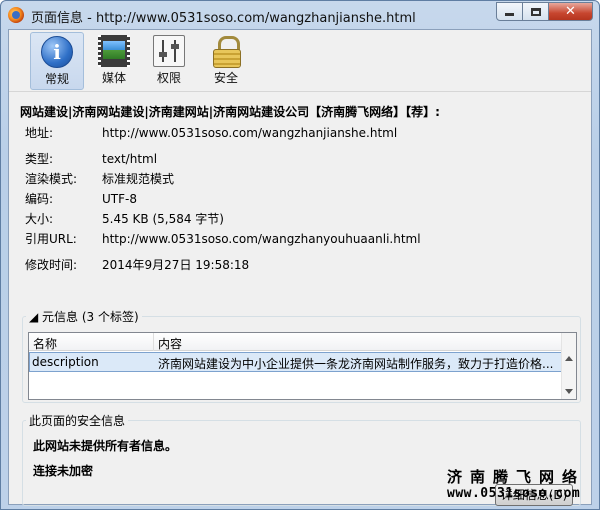 The image size is (600, 510). I want to click on caption-buttons: ✕, so click(544, 11).